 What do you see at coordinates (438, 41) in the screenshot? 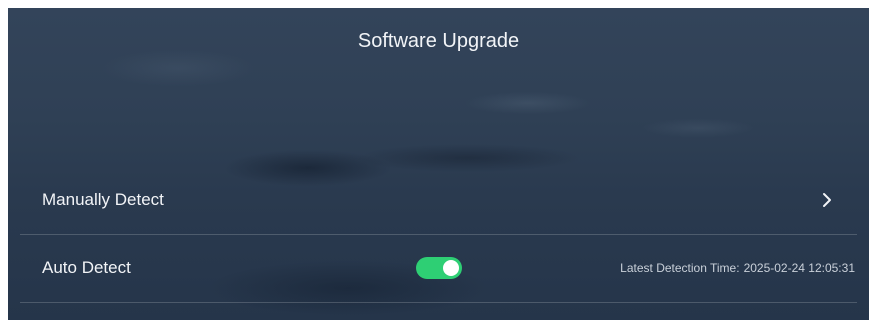
I see `page-title: Software Upgrade` at bounding box center [438, 41].